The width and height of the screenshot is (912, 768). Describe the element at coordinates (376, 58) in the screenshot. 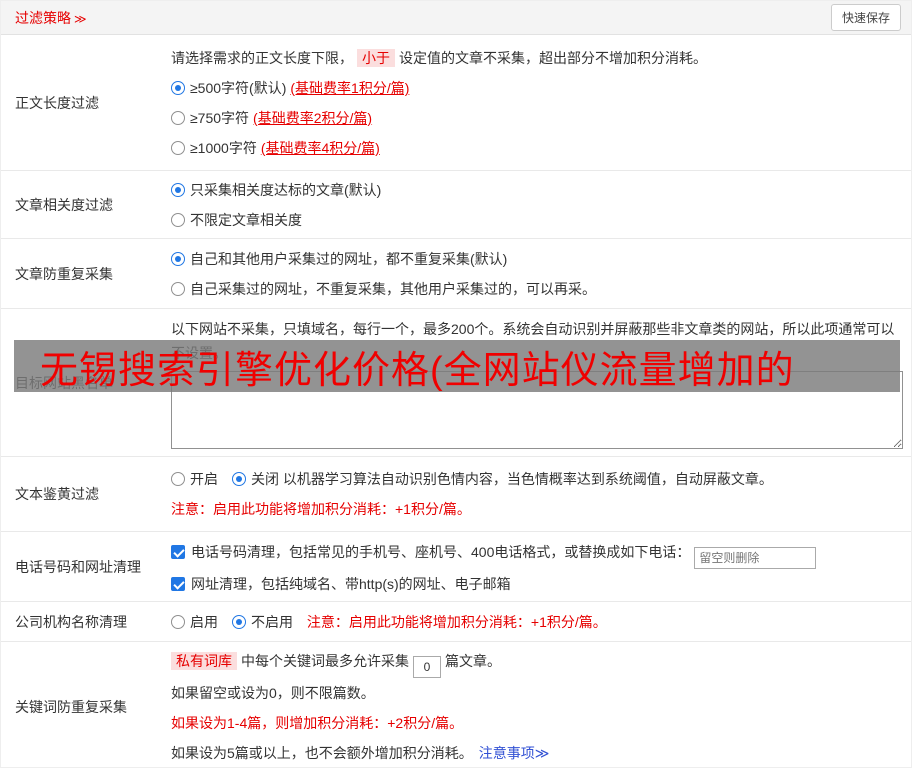

I see `less-than-chip: 小于` at that location.